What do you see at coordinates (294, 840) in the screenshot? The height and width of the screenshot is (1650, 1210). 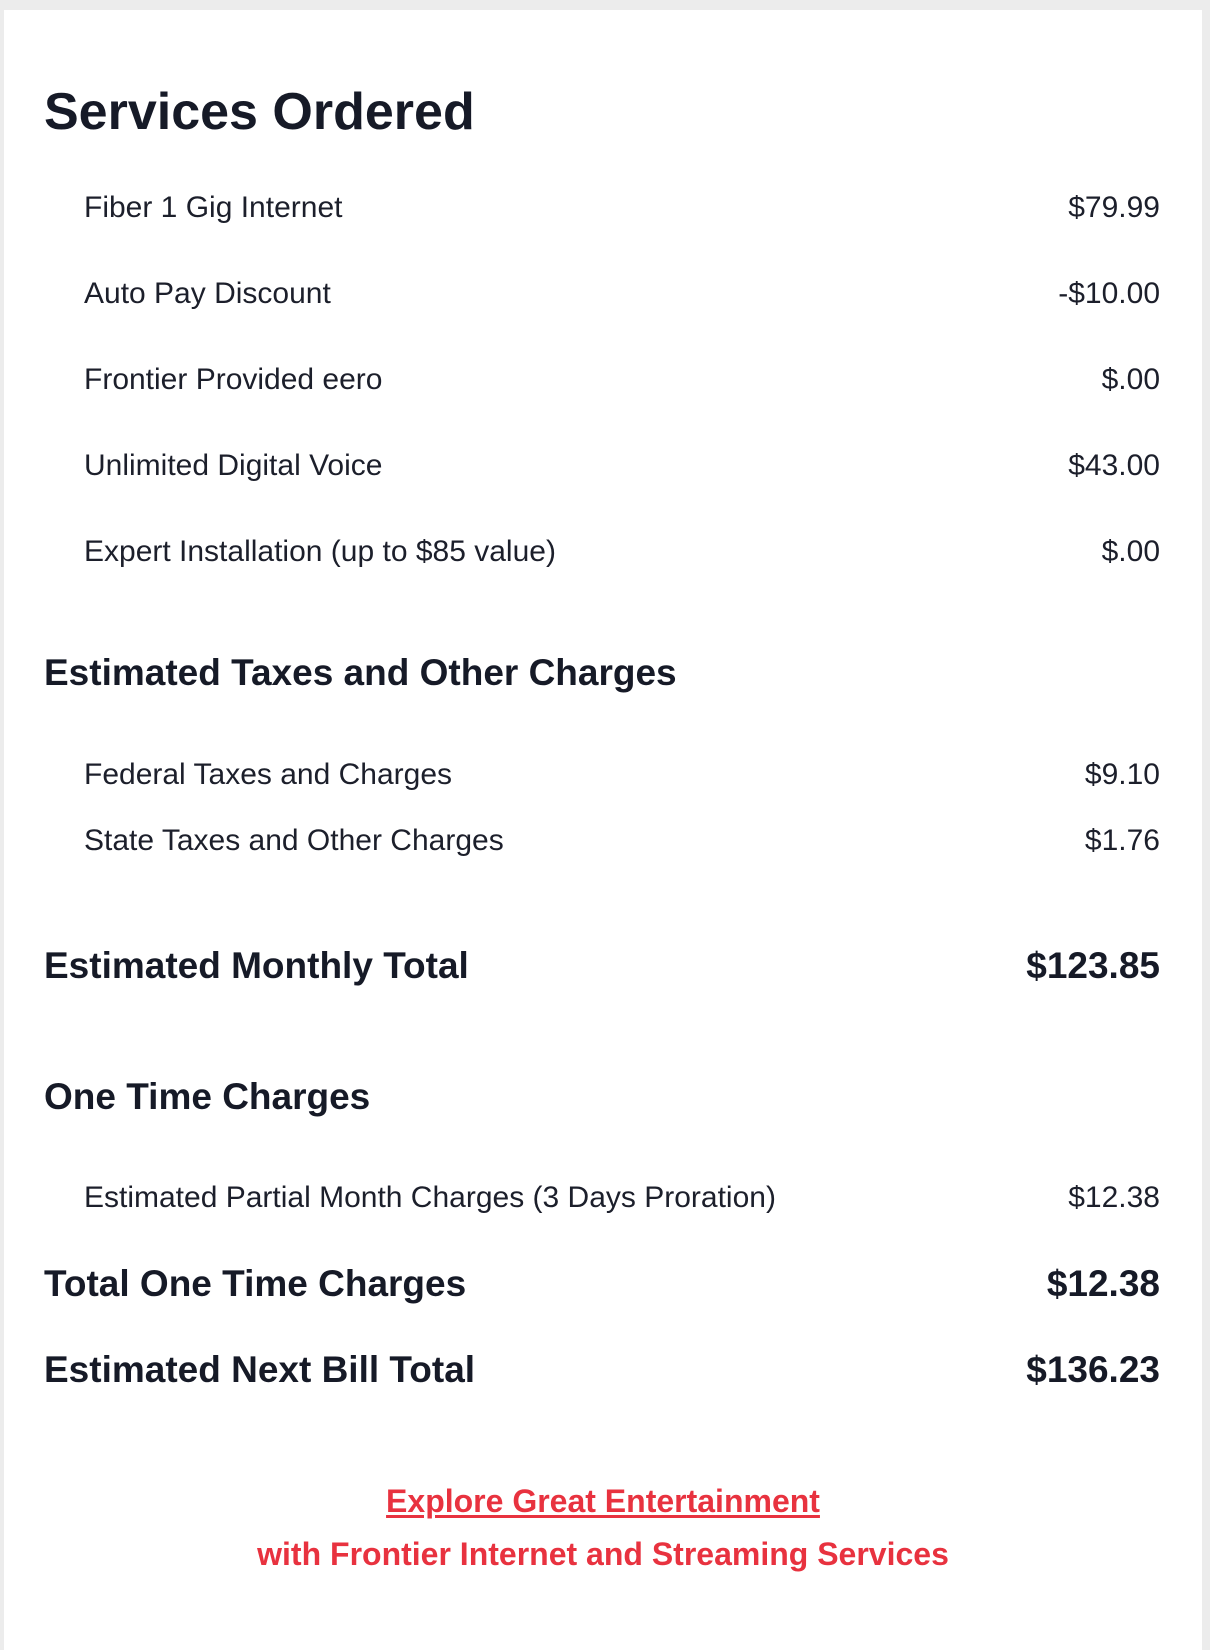 I see `line-item-label: State Taxes and Other Charges` at bounding box center [294, 840].